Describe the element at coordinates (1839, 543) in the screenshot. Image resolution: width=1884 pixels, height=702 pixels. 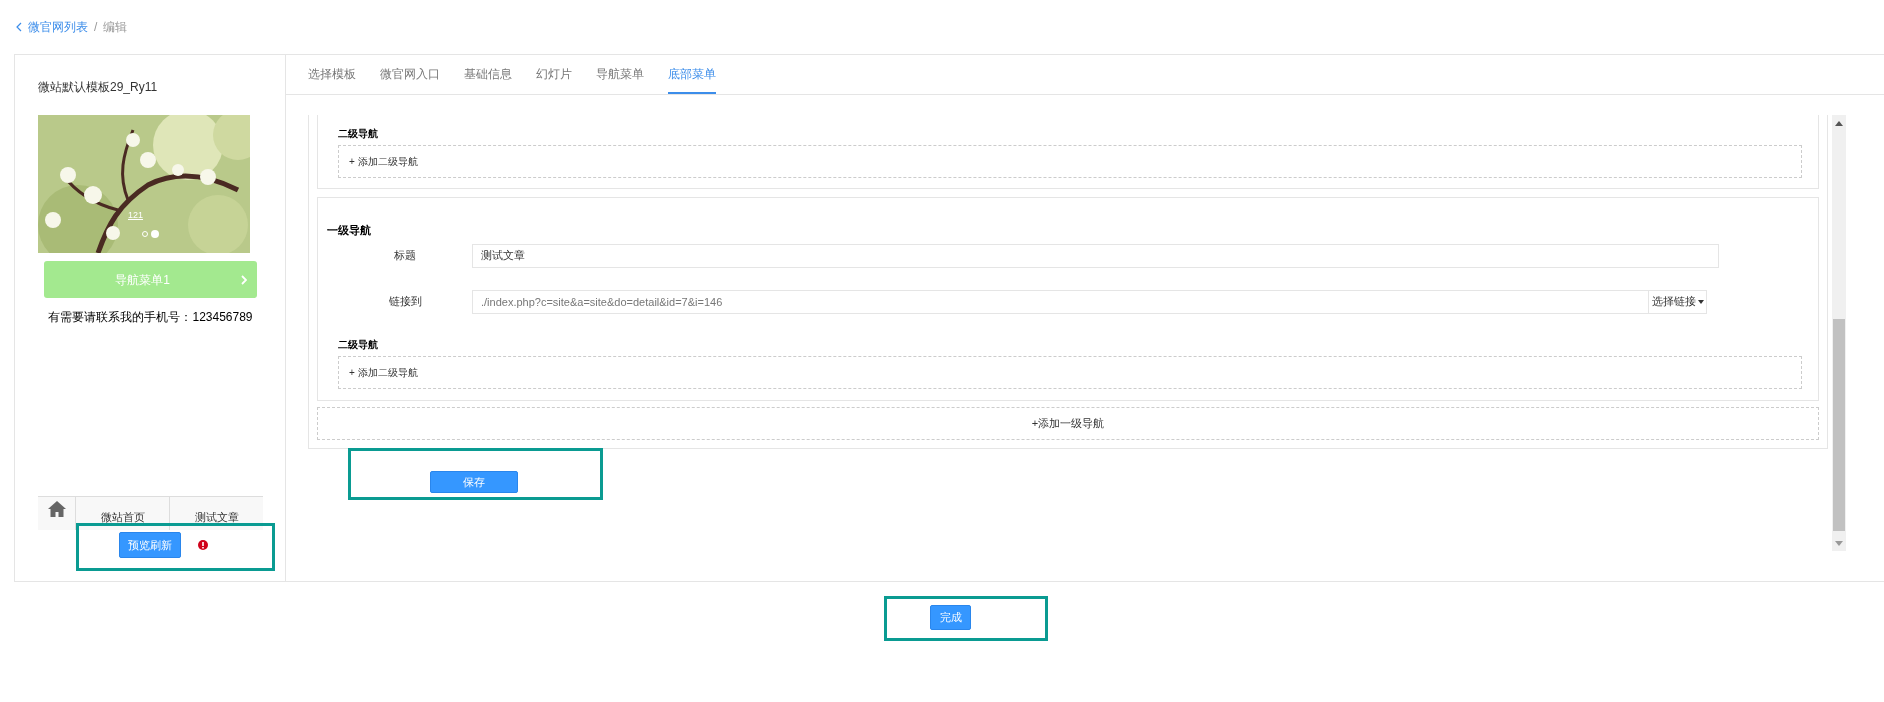
I see `scroll-down-icon` at that location.